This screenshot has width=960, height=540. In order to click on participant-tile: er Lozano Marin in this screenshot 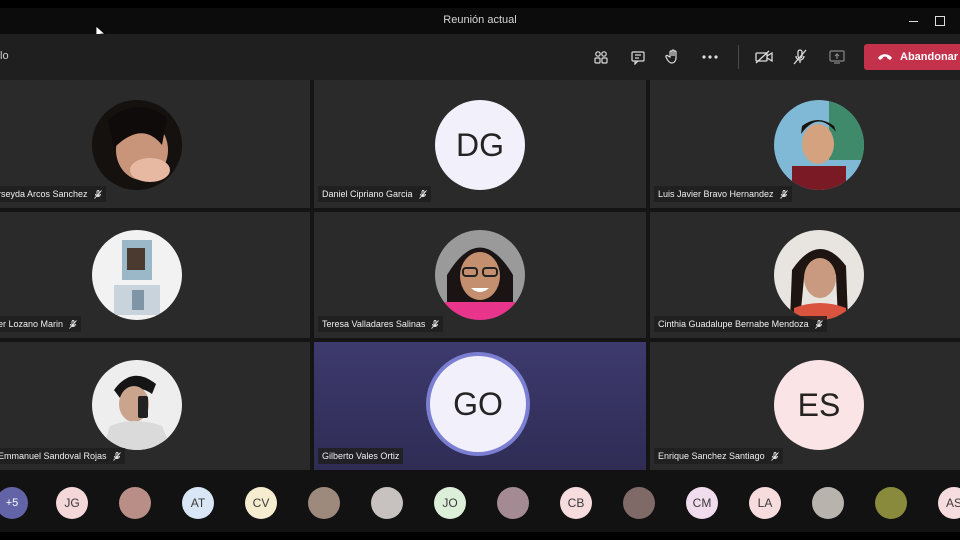, I will do `click(155, 275)`.